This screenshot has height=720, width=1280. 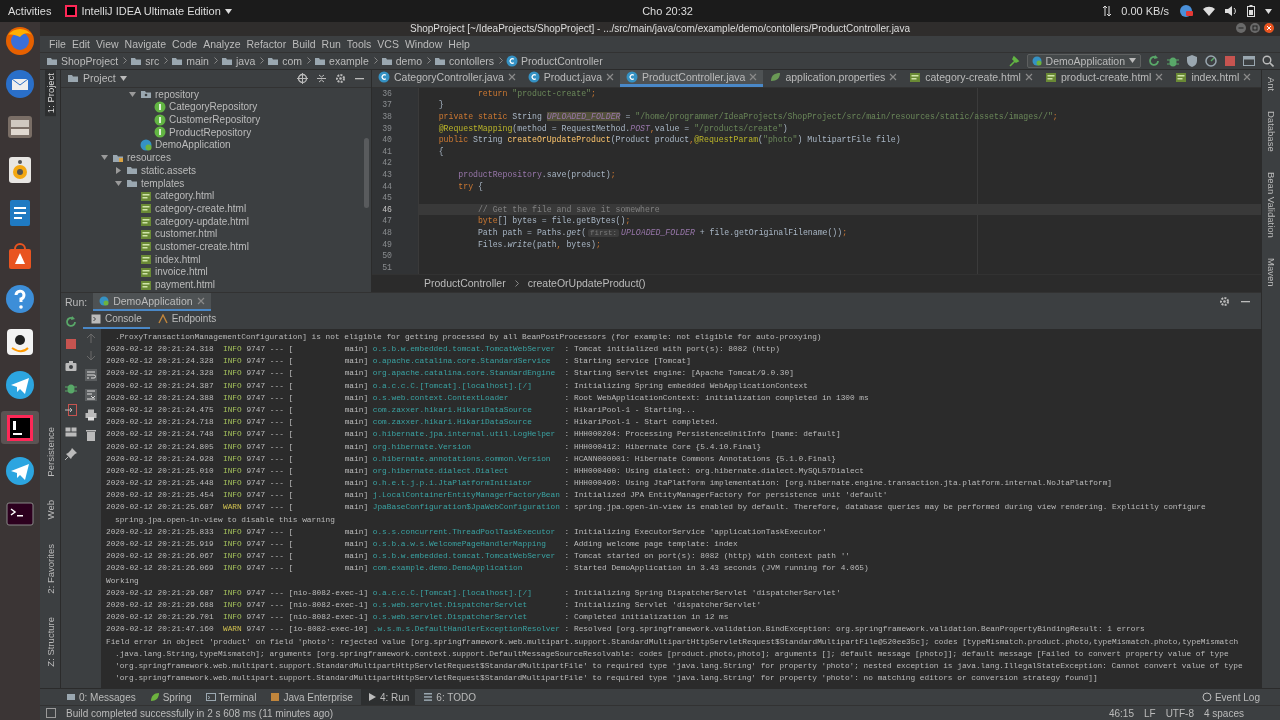 What do you see at coordinates (215, 120) in the screenshot?
I see `tree-item: CustomerRepository` at bounding box center [215, 120].